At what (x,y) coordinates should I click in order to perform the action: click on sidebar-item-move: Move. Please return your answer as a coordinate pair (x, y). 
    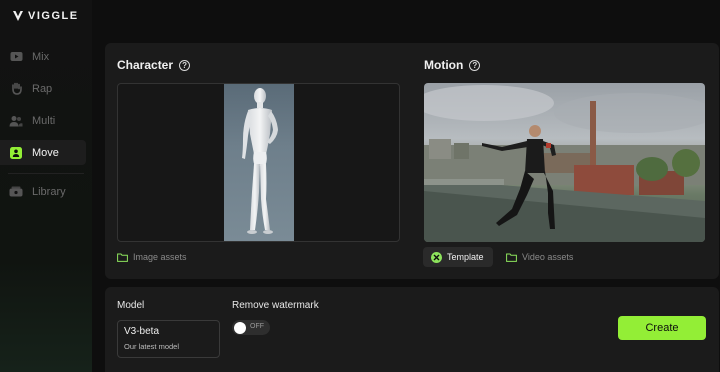
    Looking at the image, I should click on (43, 152).